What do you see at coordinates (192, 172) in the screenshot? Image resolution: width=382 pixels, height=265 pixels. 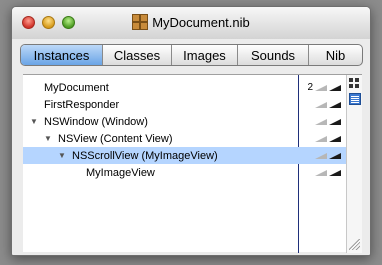 I see `outline-row: MyImageView` at bounding box center [192, 172].